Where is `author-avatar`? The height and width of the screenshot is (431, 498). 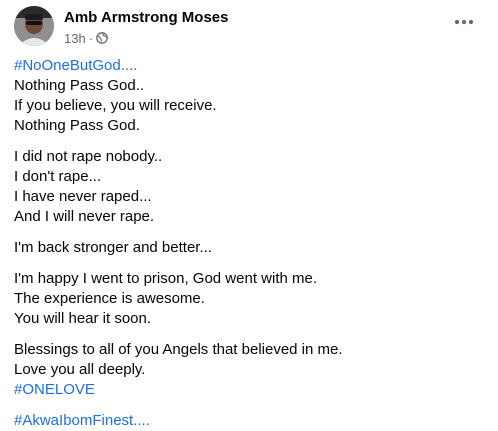
author-avatar is located at coordinates (34, 26).